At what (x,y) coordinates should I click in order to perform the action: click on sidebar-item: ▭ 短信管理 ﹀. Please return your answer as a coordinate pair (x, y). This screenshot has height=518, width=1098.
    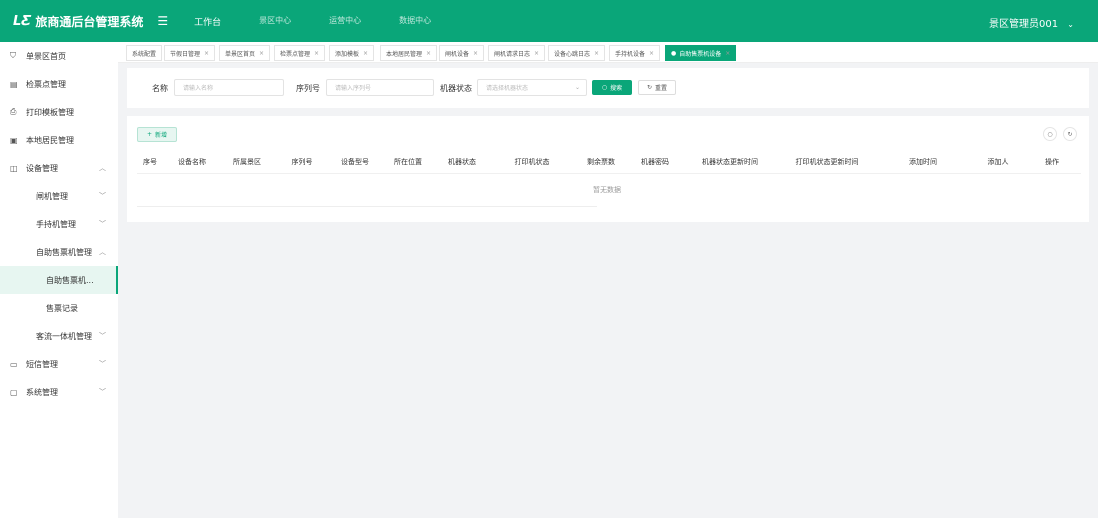
    Looking at the image, I should click on (59, 364).